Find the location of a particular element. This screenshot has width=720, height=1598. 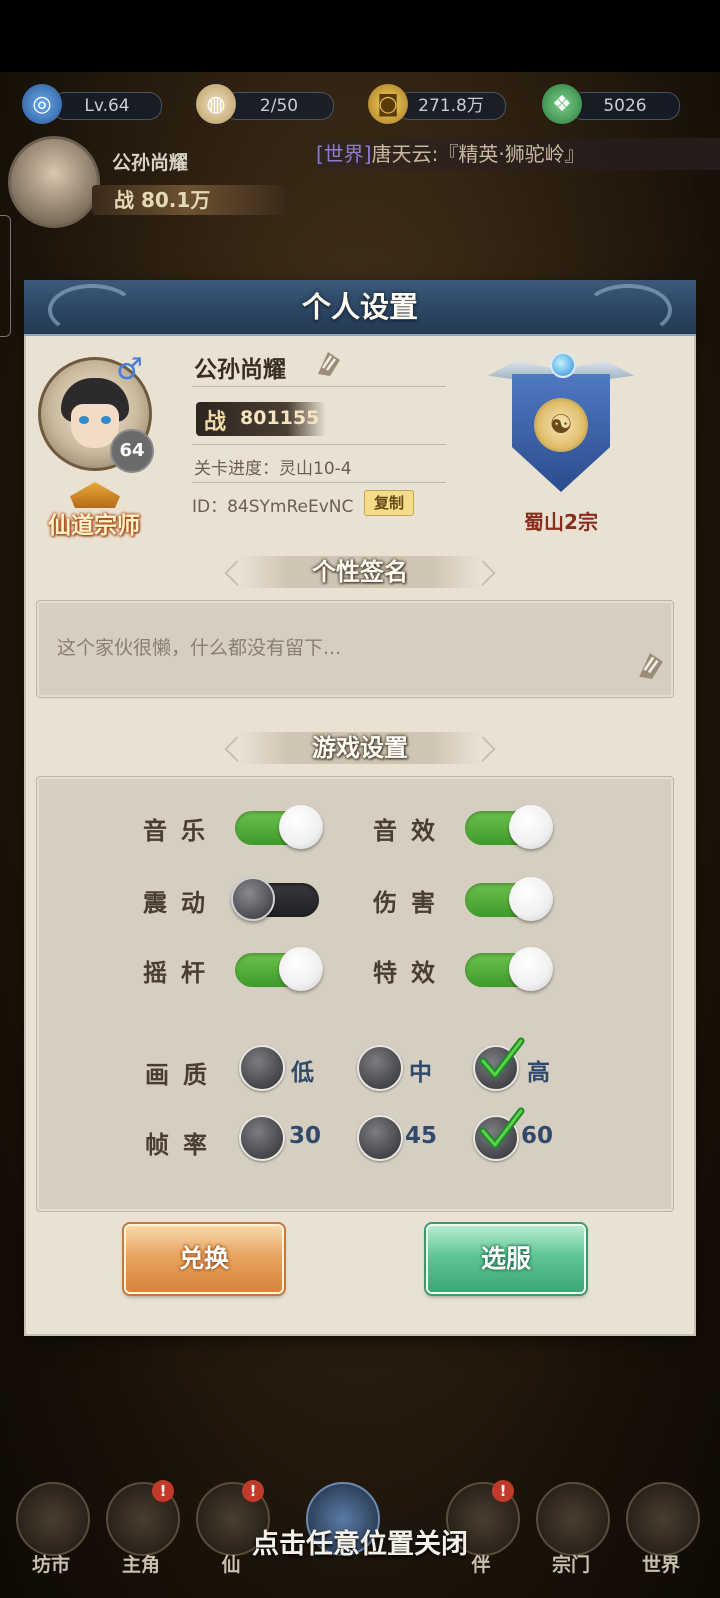

sfx-label: 音效 is located at coordinates (411, 831).